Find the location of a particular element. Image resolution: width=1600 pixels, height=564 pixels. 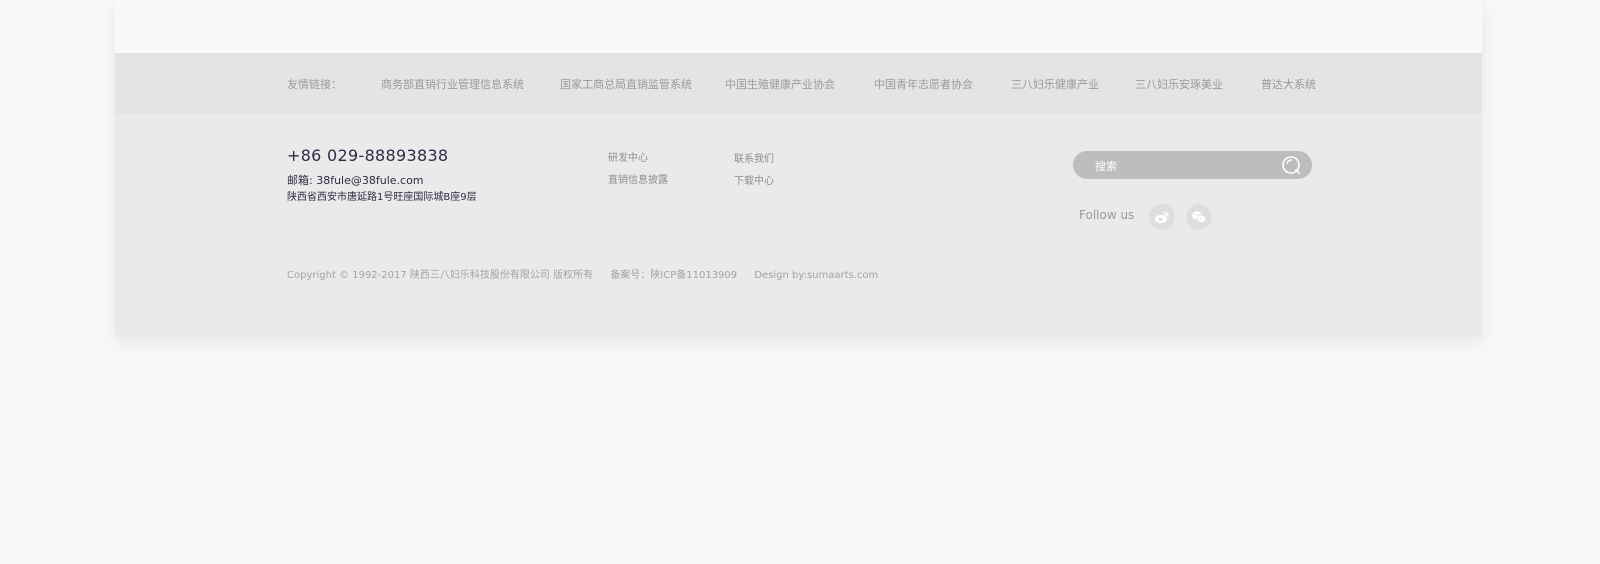

friend-link-reproductive-health: 中国生殖健康产业协会 is located at coordinates (780, 84).